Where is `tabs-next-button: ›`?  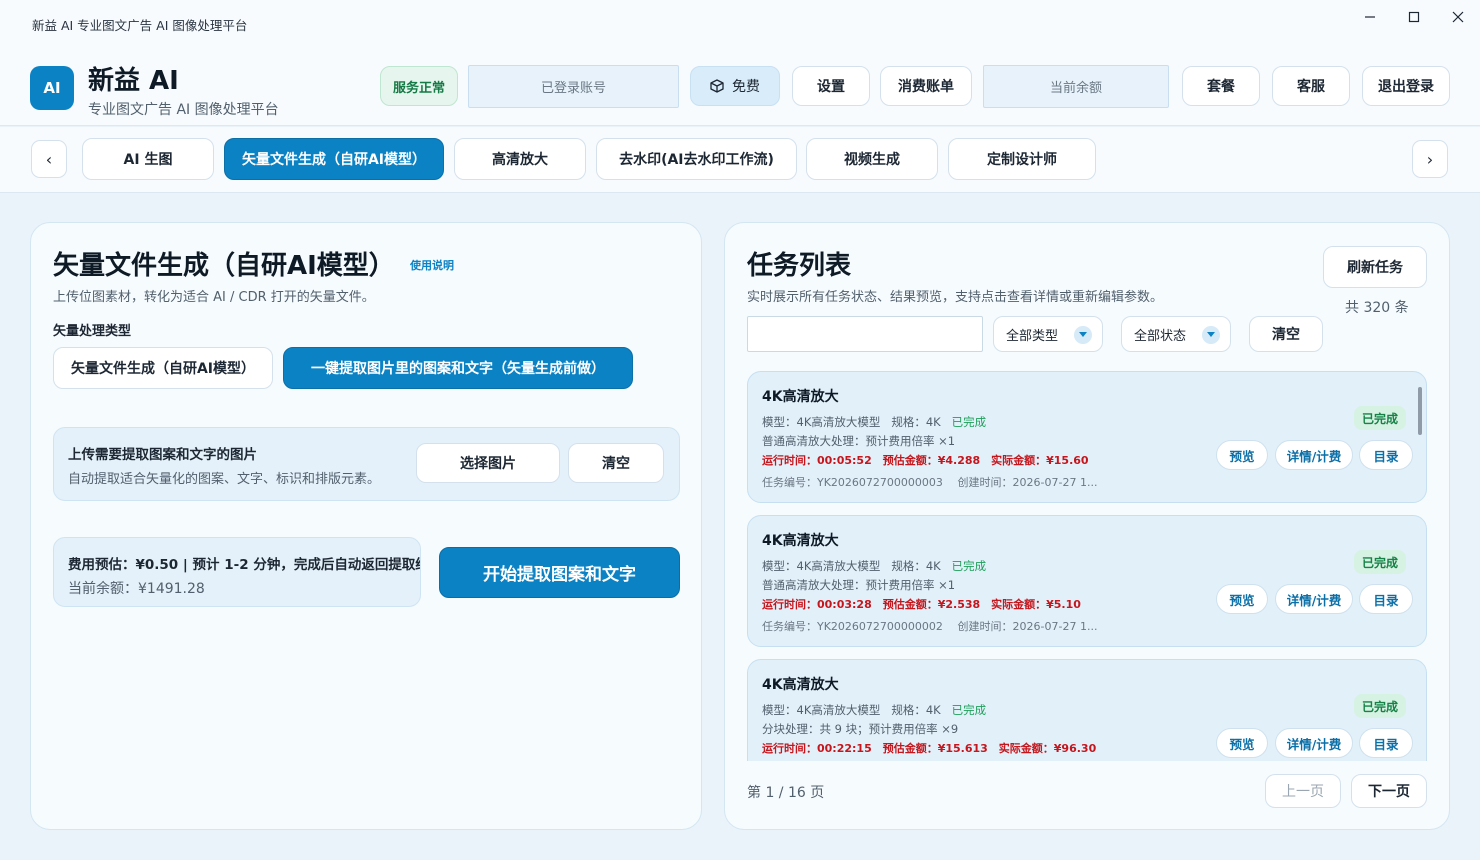 tabs-next-button: › is located at coordinates (1430, 159).